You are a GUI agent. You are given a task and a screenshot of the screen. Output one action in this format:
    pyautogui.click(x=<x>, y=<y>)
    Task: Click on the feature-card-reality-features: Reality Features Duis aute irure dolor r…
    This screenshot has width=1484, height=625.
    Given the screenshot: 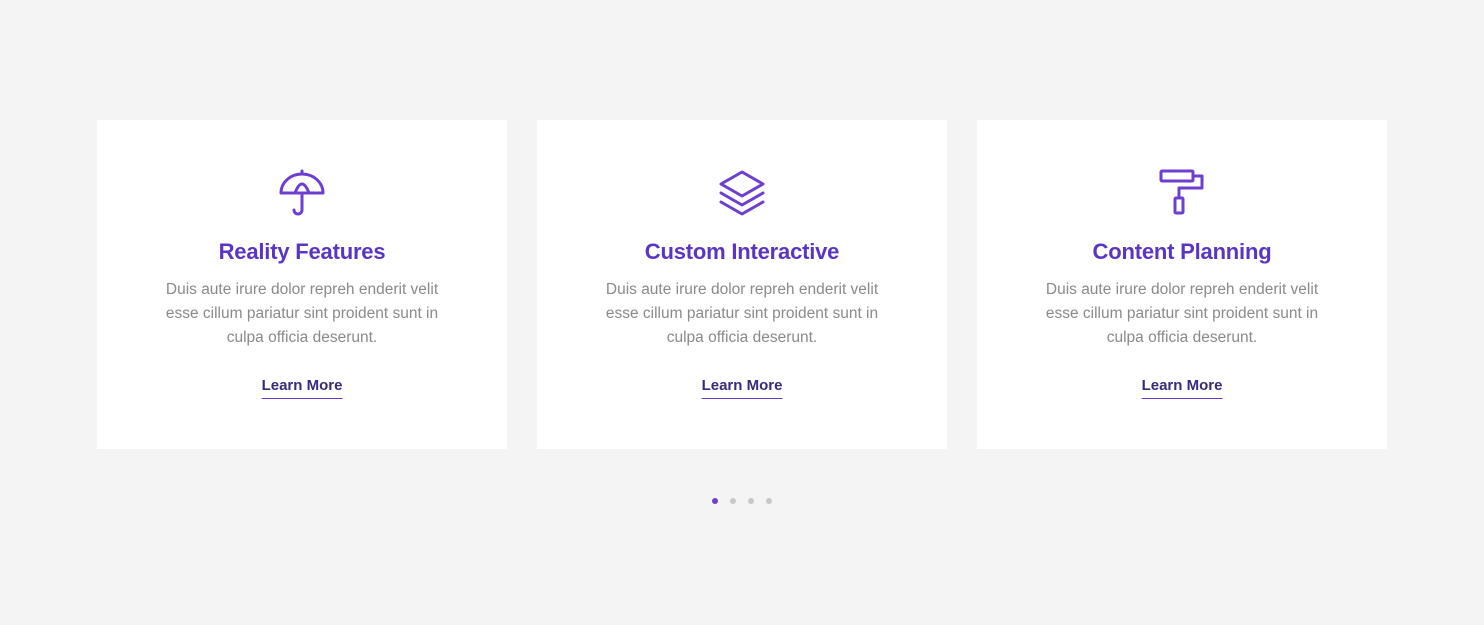 What is the action you would take?
    pyautogui.click(x=302, y=284)
    